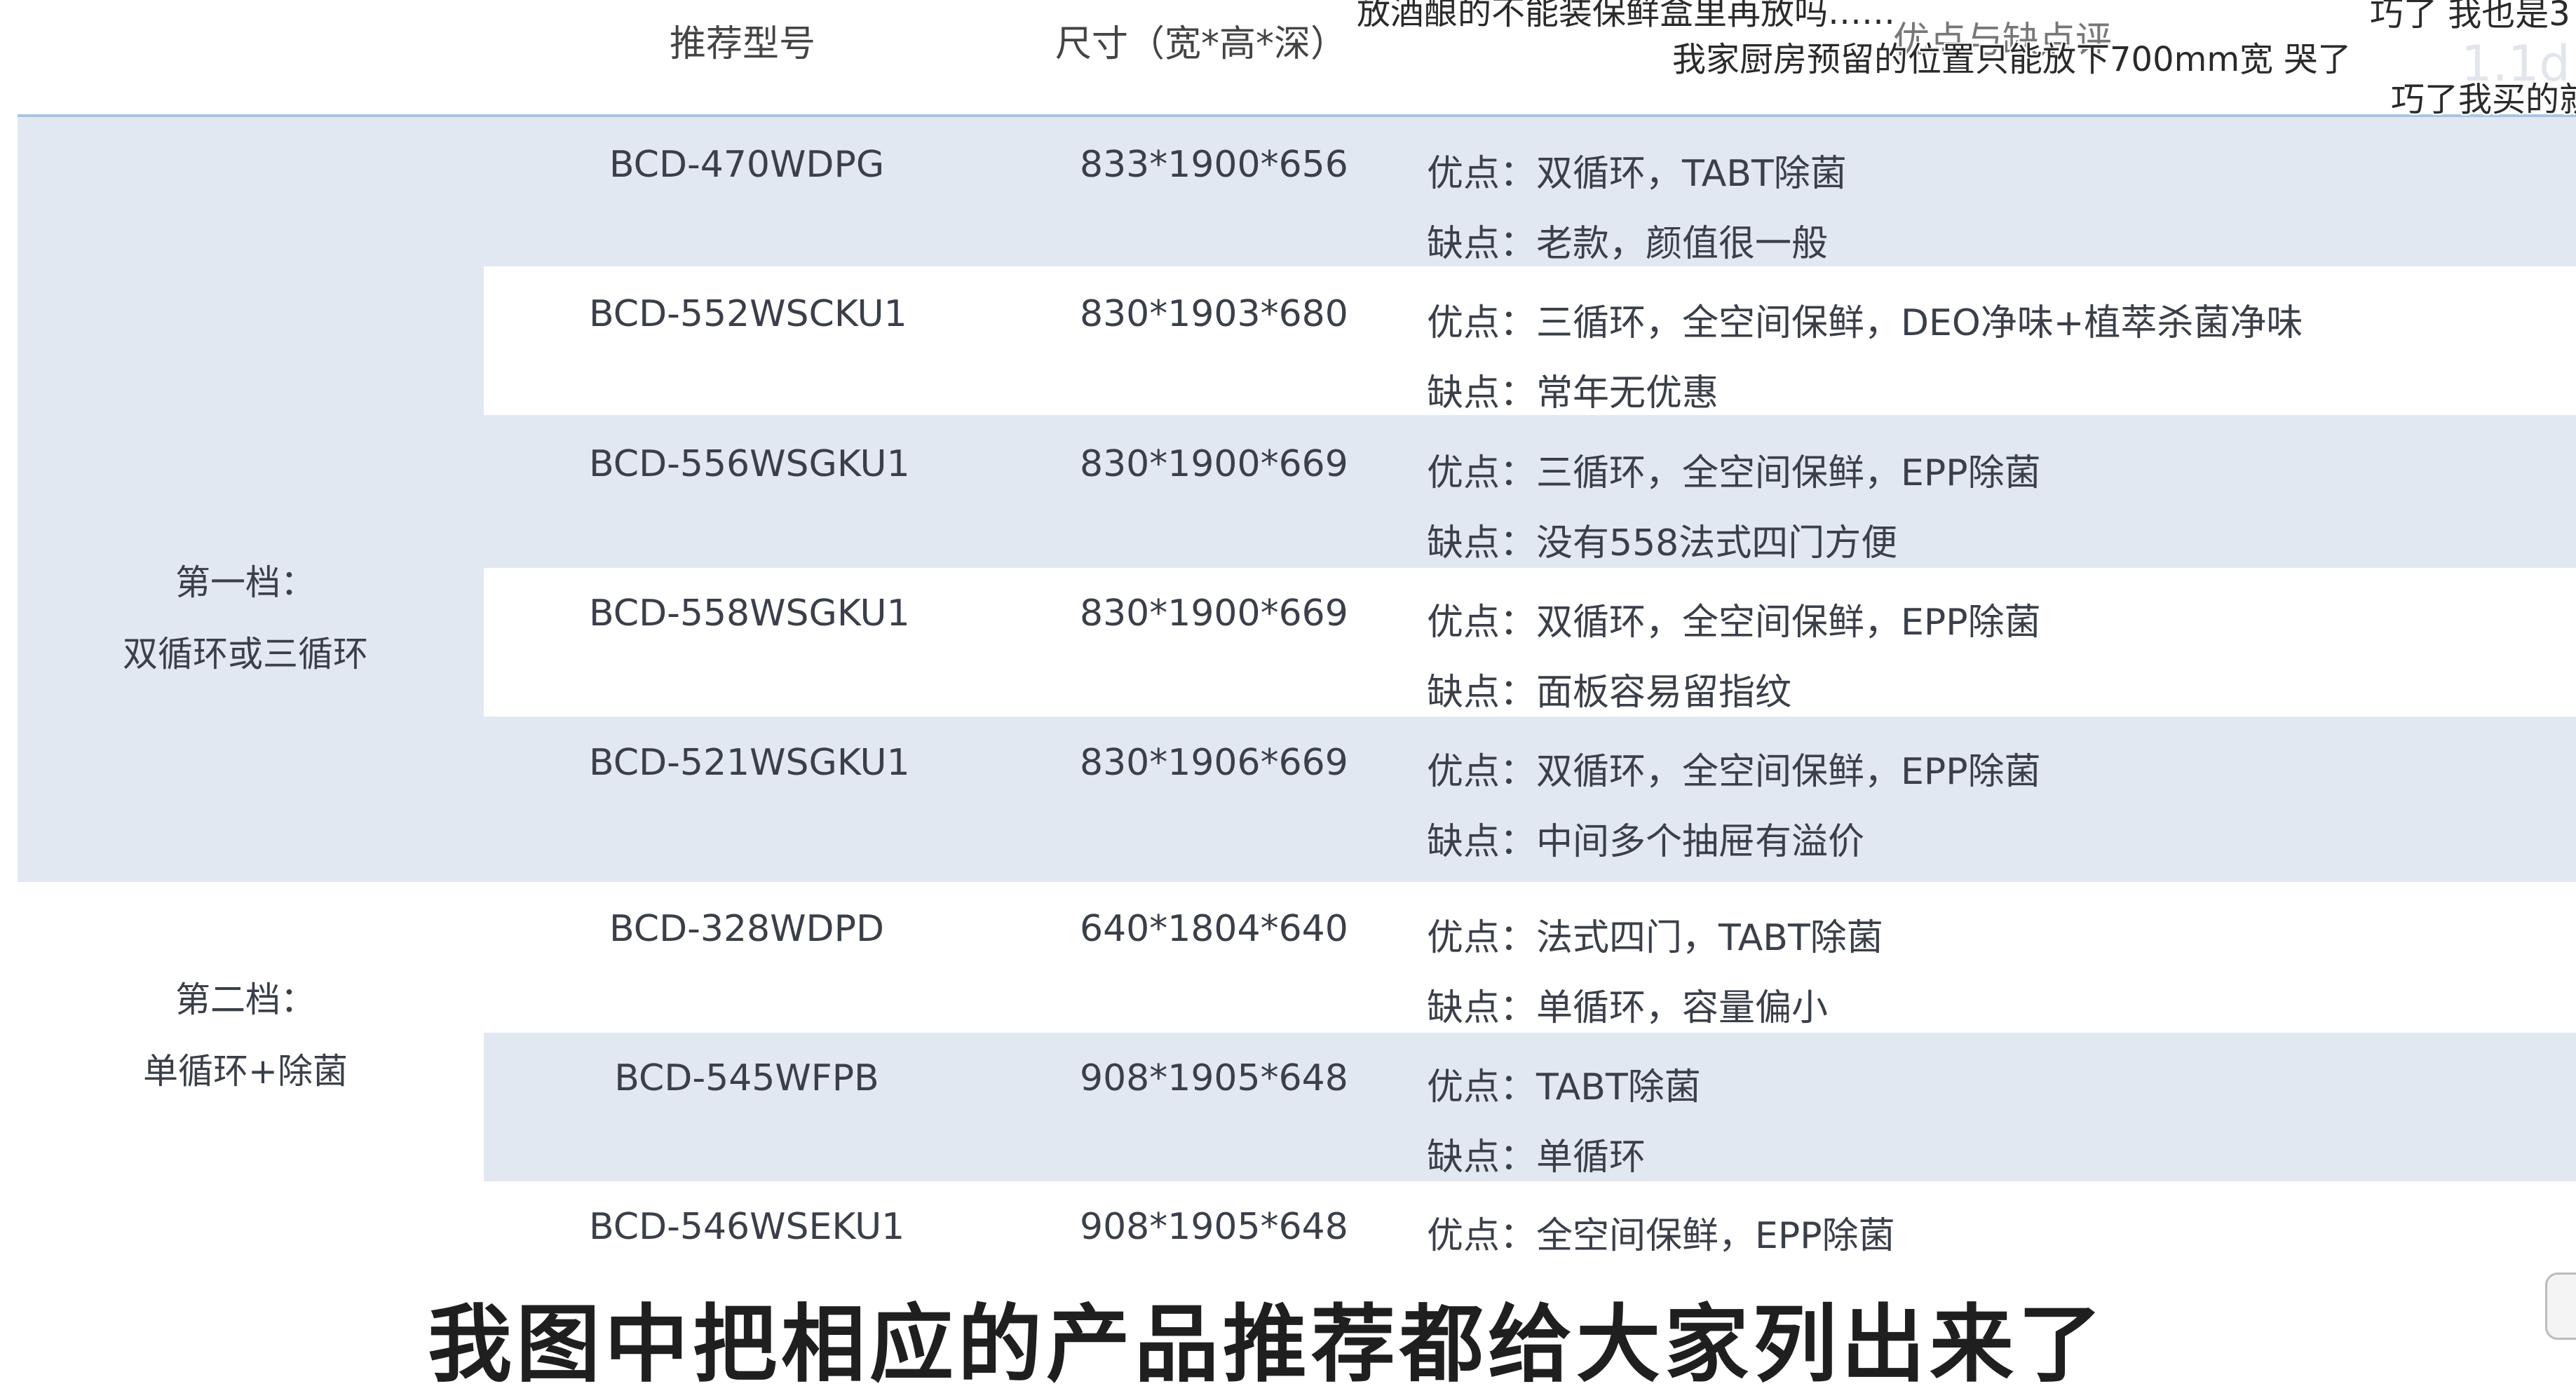 Image resolution: width=2576 pixels, height=1398 pixels. What do you see at coordinates (743, 44) in the screenshot?
I see `header-model: 推荐型号` at bounding box center [743, 44].